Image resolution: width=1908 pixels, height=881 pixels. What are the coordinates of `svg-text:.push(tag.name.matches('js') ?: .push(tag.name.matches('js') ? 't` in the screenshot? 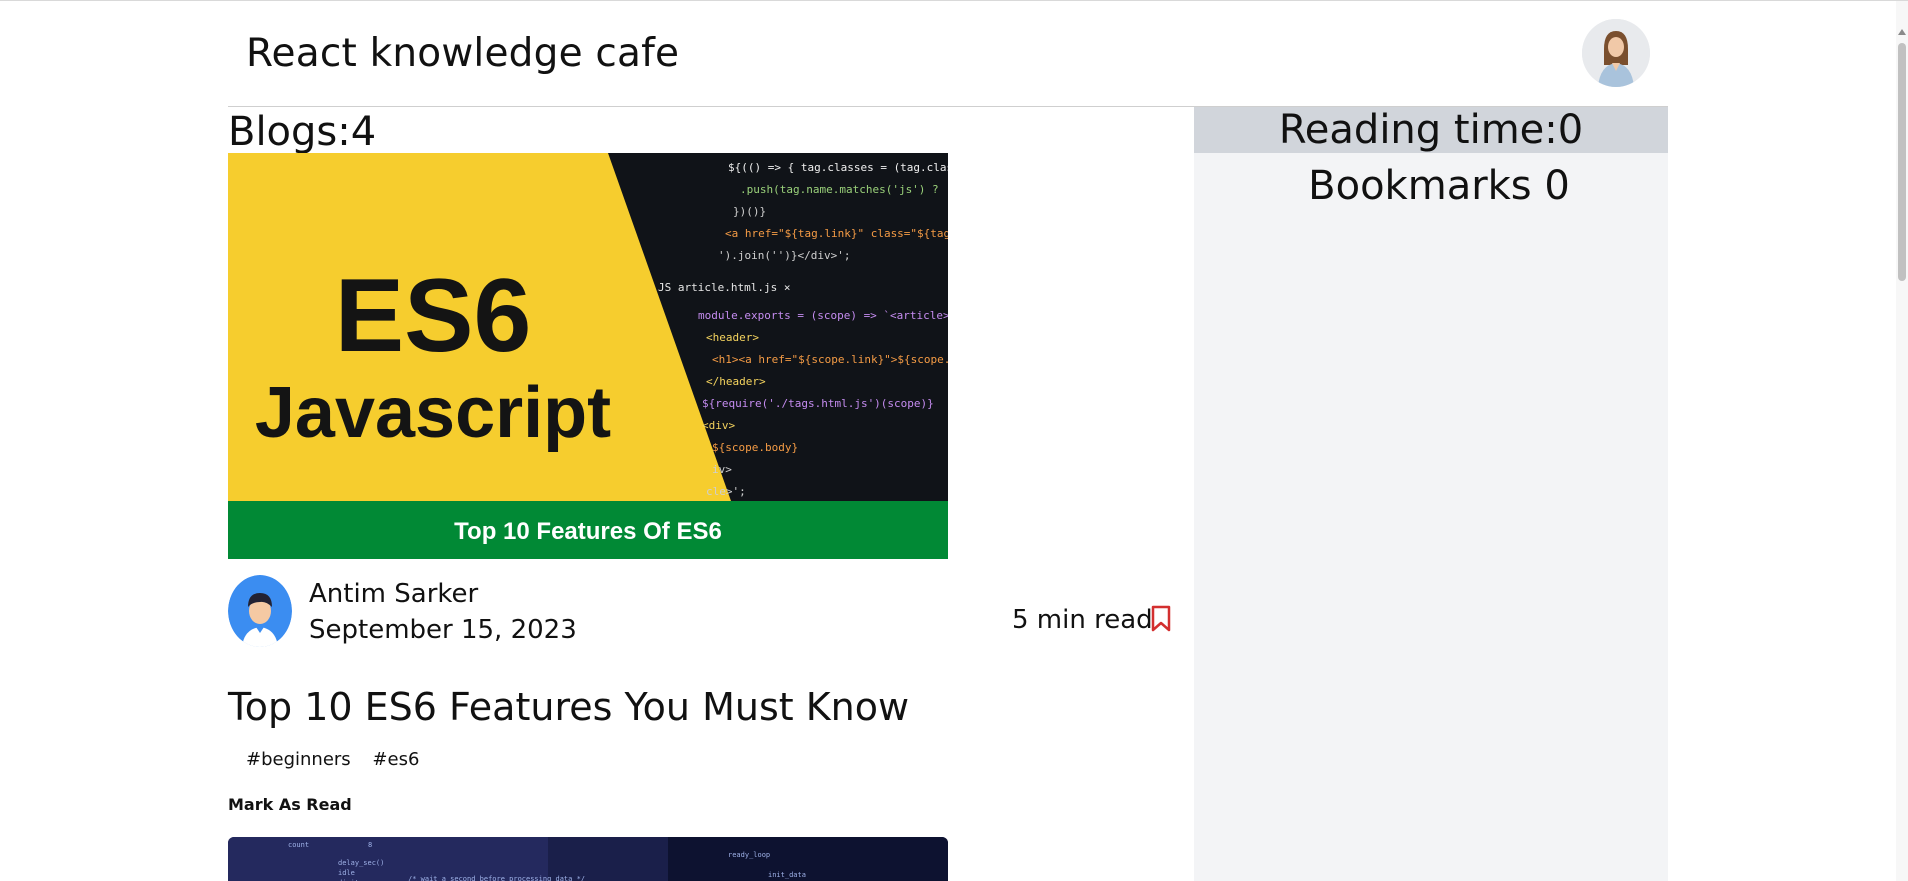 It's located at (844, 189).